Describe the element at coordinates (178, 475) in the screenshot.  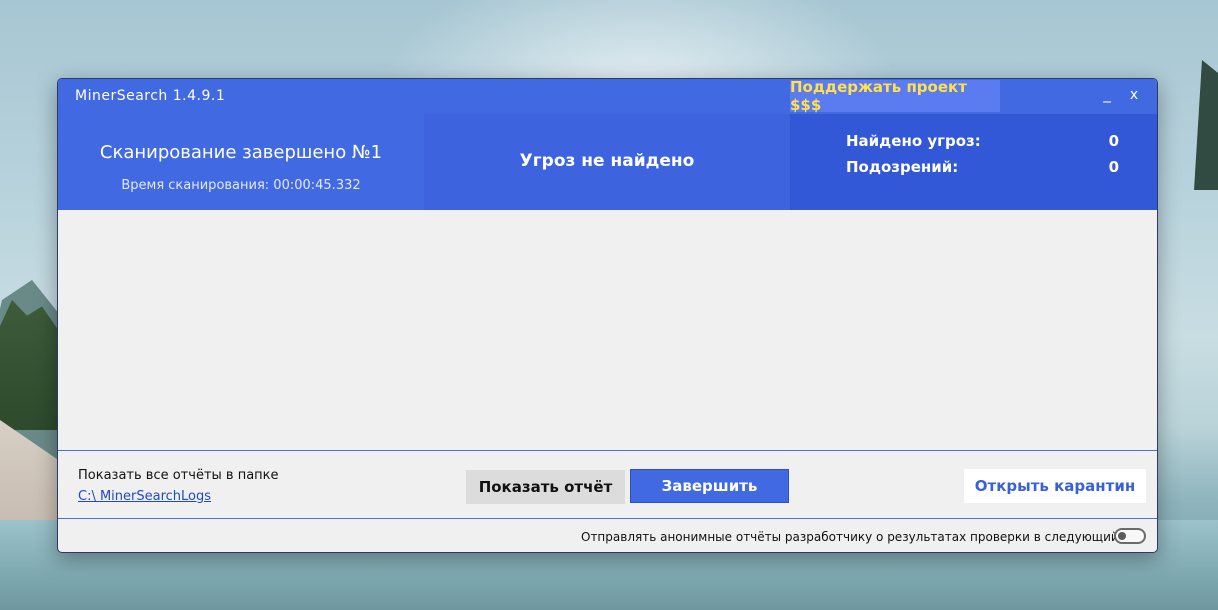
I see `logs-folder-label: Показать все отчёты в папке` at that location.